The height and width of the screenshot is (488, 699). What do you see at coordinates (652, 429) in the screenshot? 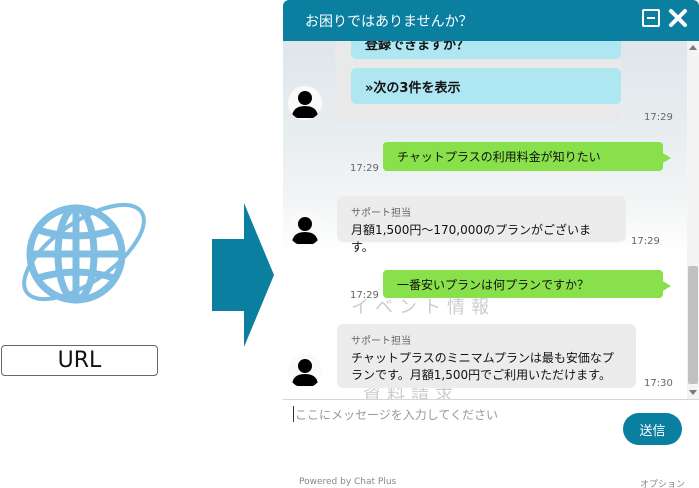
I see `send-button: 送信` at bounding box center [652, 429].